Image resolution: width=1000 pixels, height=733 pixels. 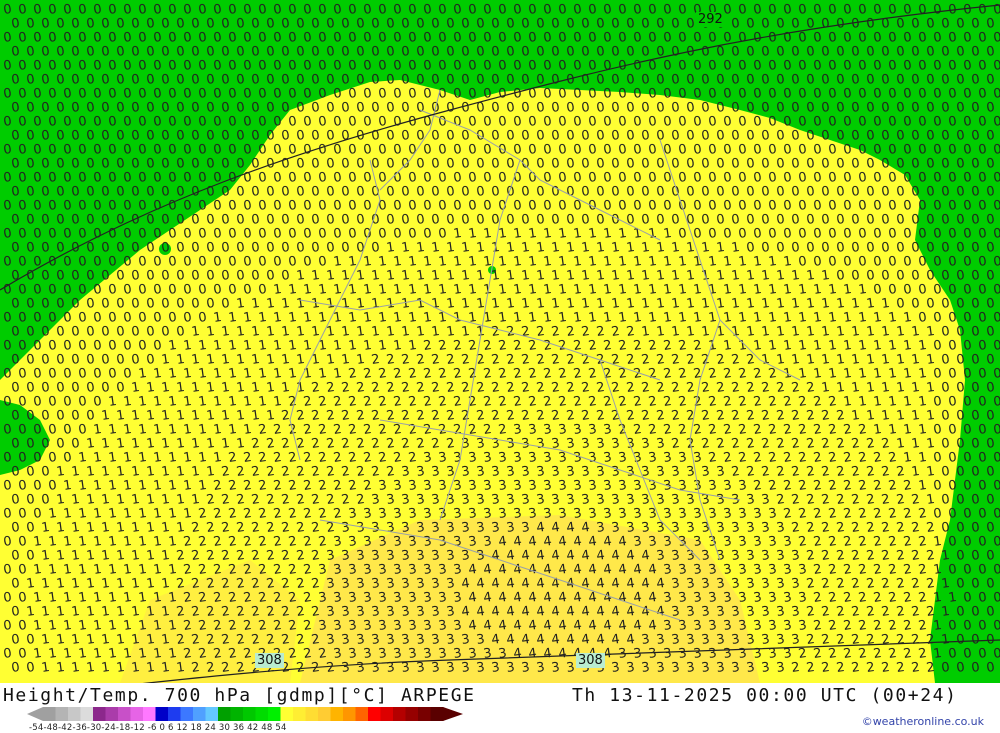 What do you see at coordinates (923, 721) in the screenshot?
I see `credit-link: ©weatheronline.co.uk` at bounding box center [923, 721].